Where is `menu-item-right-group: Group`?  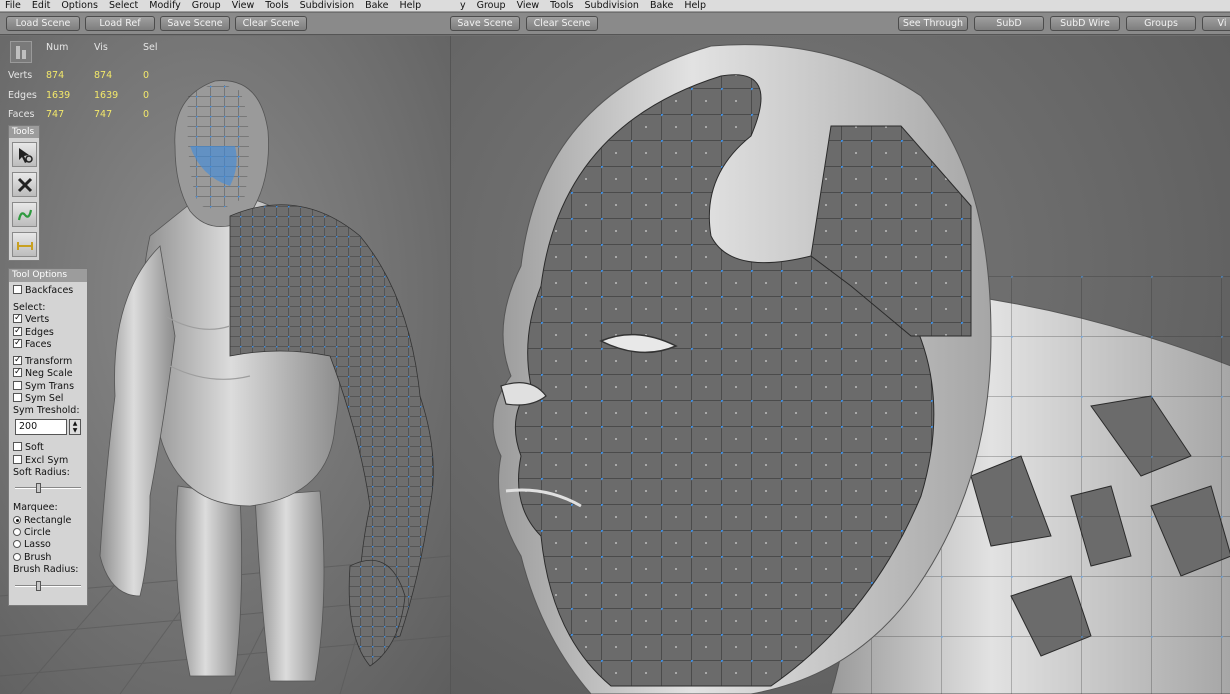
menu-item-right-group: Group is located at coordinates (492, 5).